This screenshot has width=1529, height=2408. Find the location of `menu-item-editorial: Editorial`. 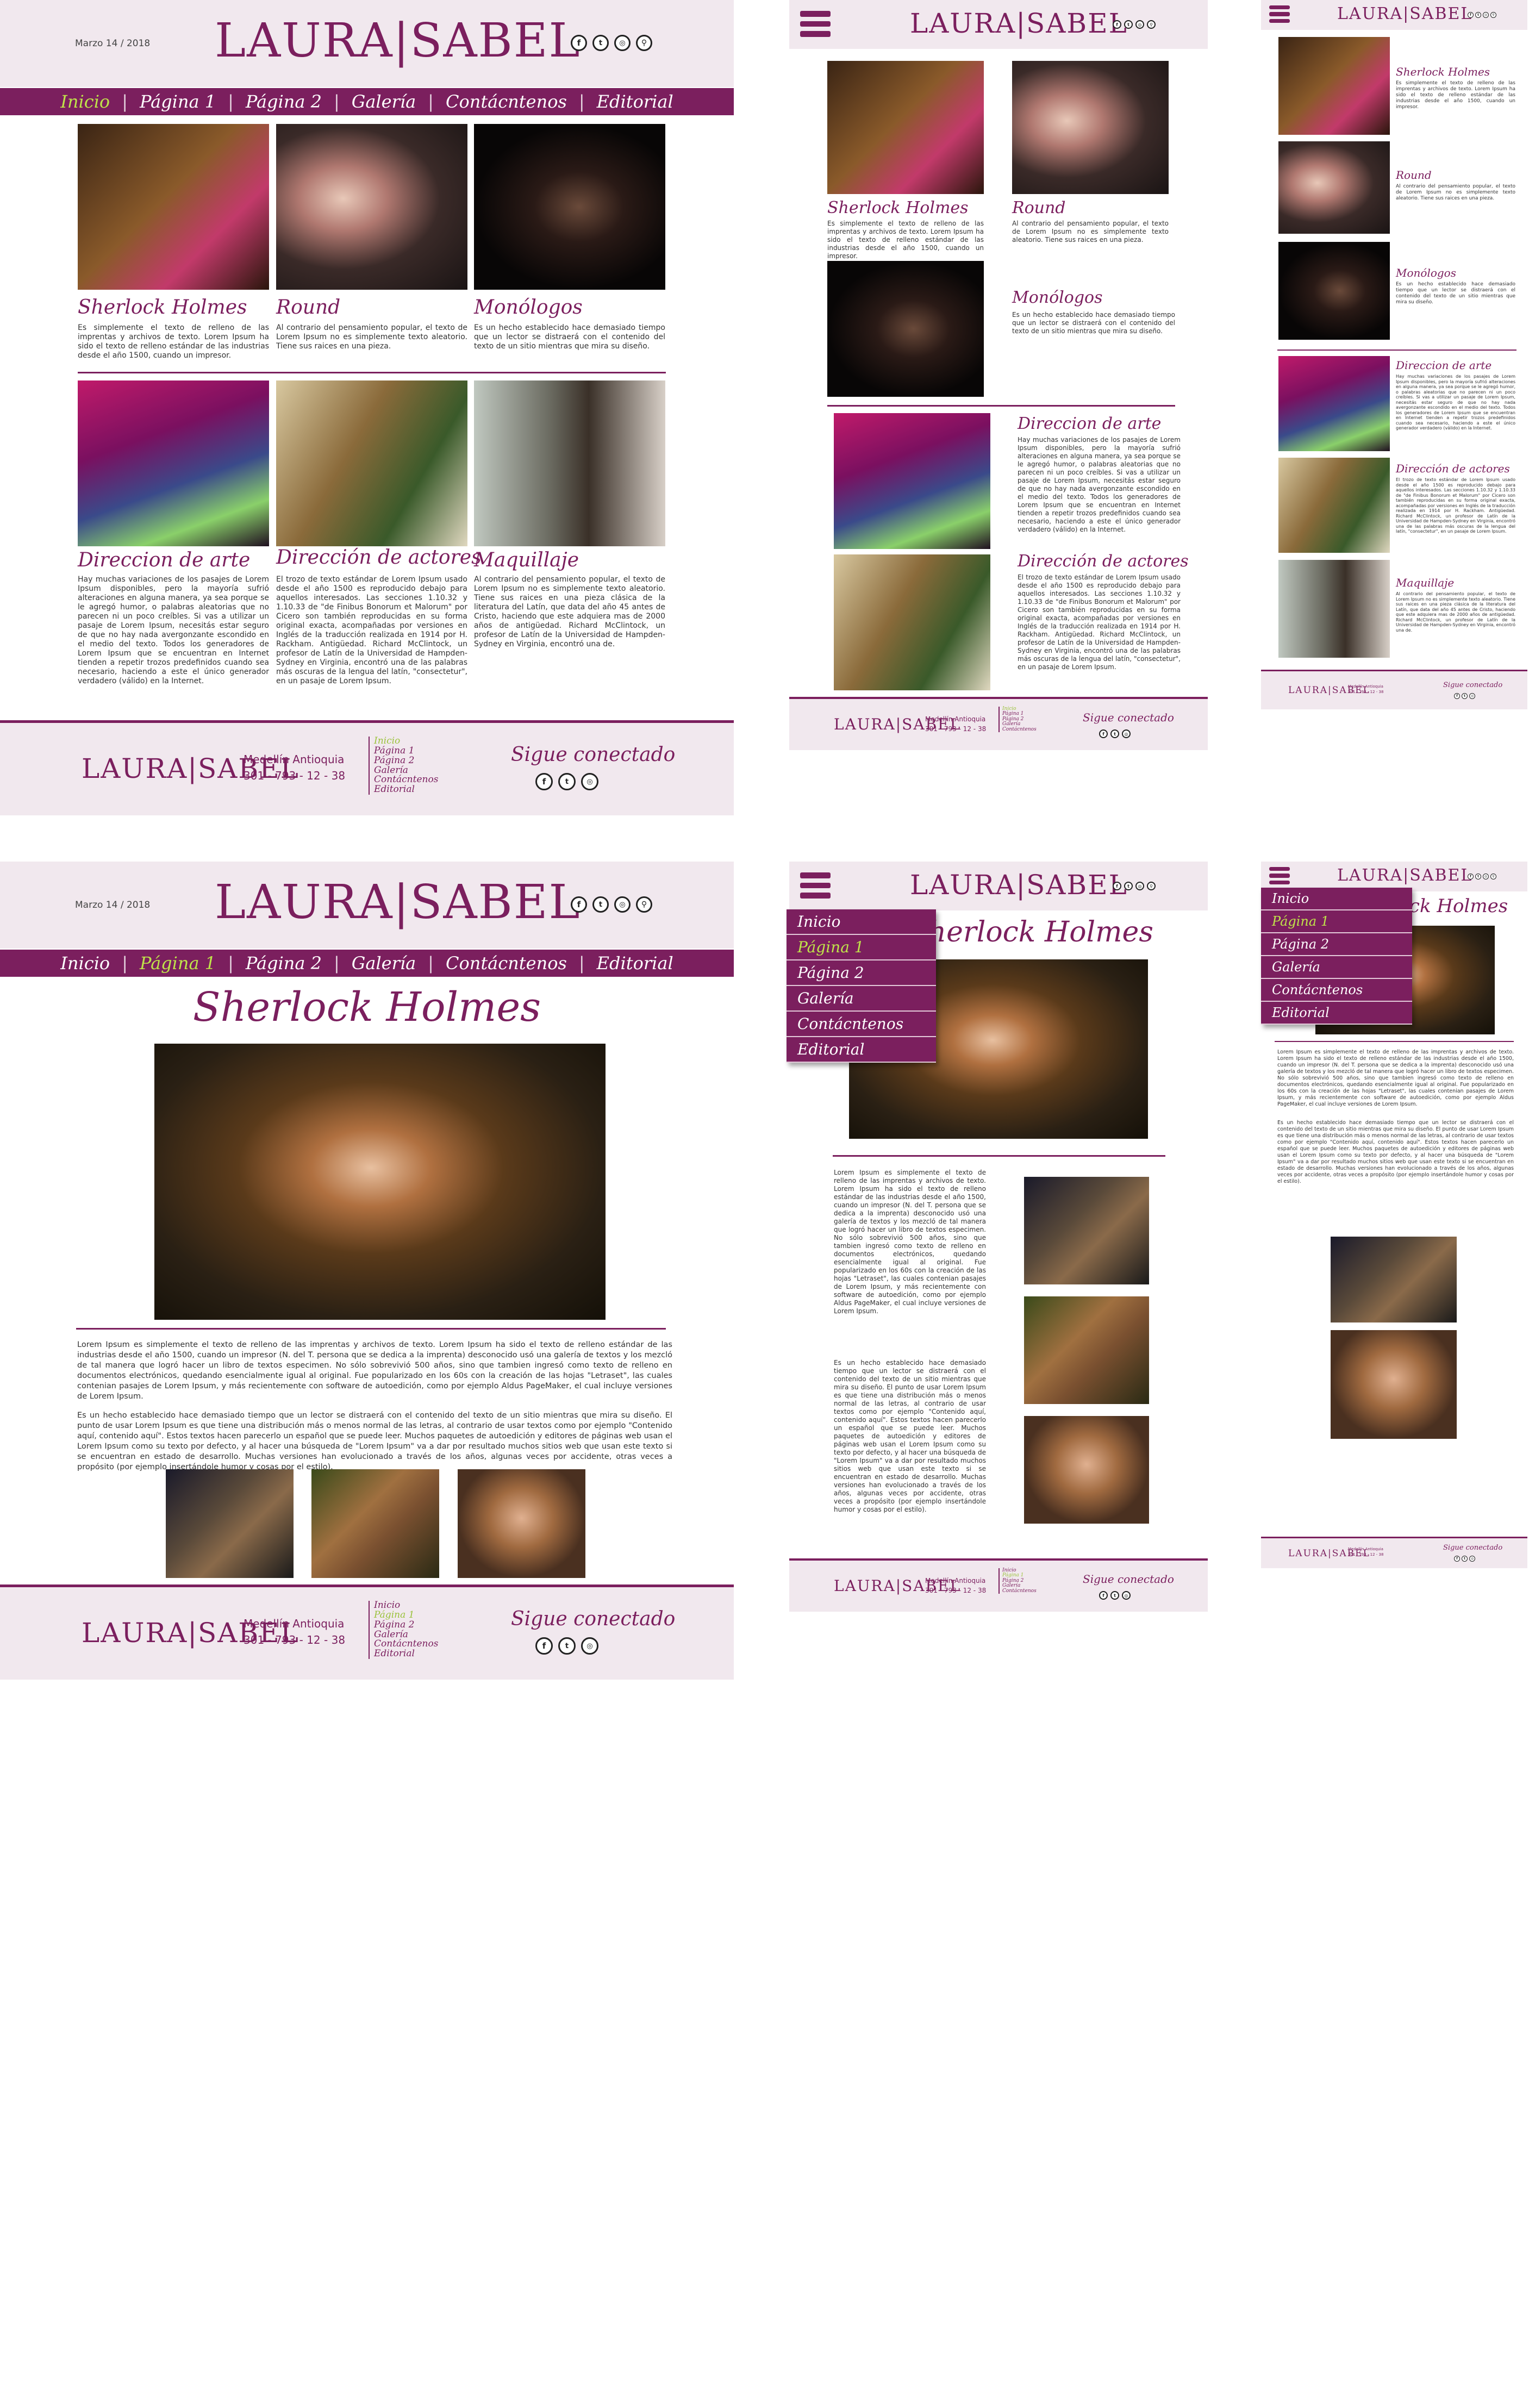

menu-item-editorial: Editorial is located at coordinates (1336, 1014).